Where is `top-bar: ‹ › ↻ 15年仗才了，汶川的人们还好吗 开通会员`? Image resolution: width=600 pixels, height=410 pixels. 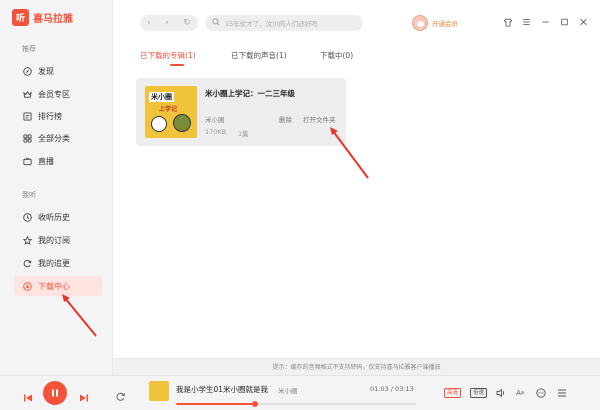 top-bar: ‹ › ↻ 15年仗才了，汶川的人们还好吗 开通会员 is located at coordinates (356, 22).